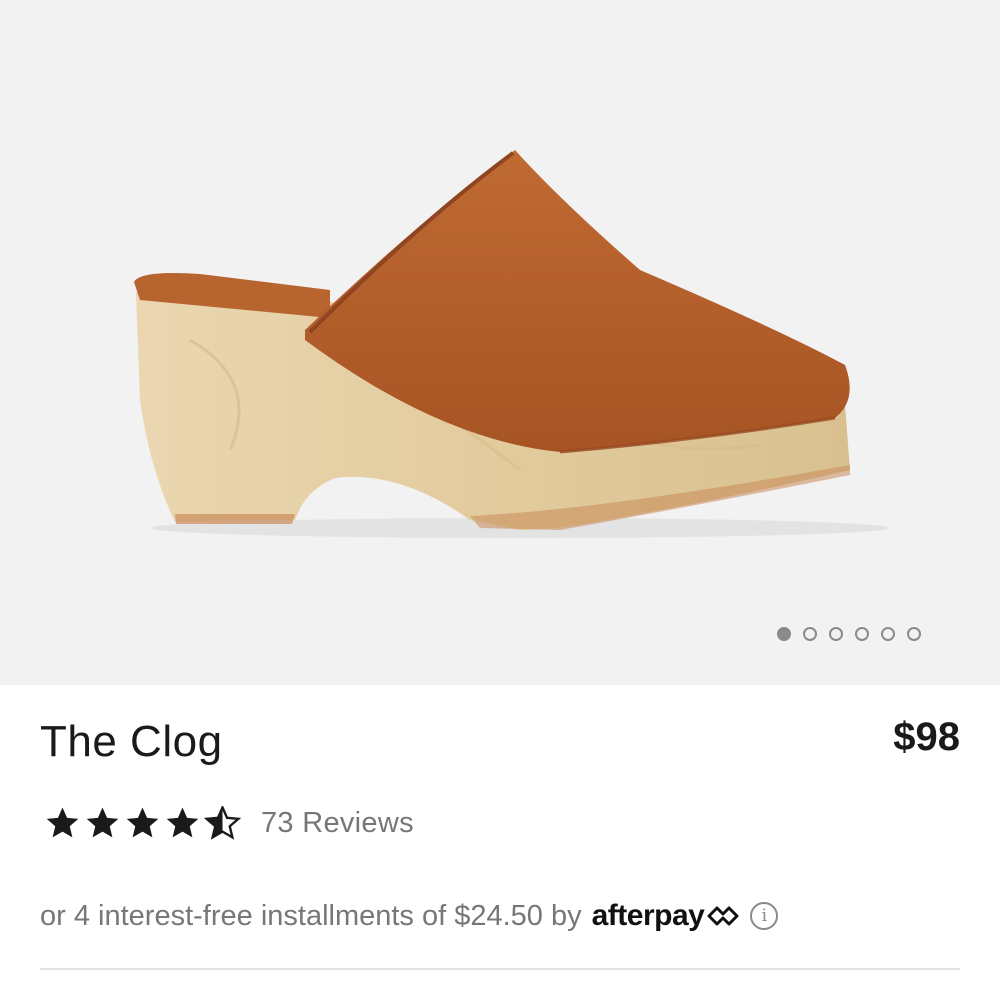 The image size is (1000, 1000). I want to click on info-icon: i, so click(764, 916).